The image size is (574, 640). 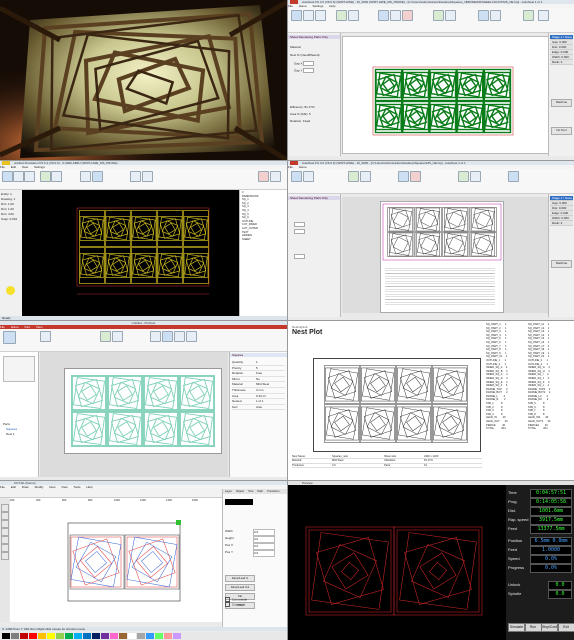 I want to click on machine-button-rb, so click(x=495, y=15).